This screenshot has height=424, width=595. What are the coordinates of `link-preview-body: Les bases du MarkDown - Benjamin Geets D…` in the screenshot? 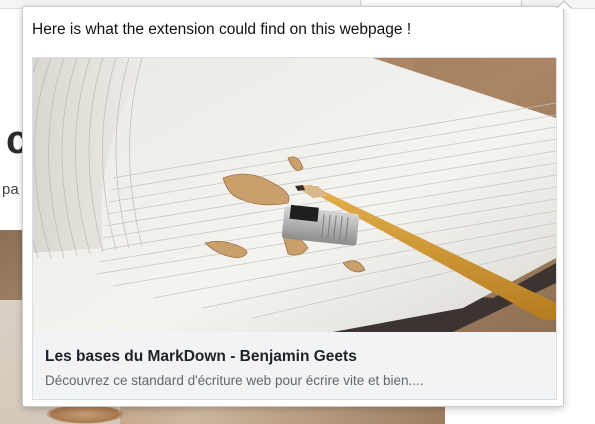 It's located at (294, 365).